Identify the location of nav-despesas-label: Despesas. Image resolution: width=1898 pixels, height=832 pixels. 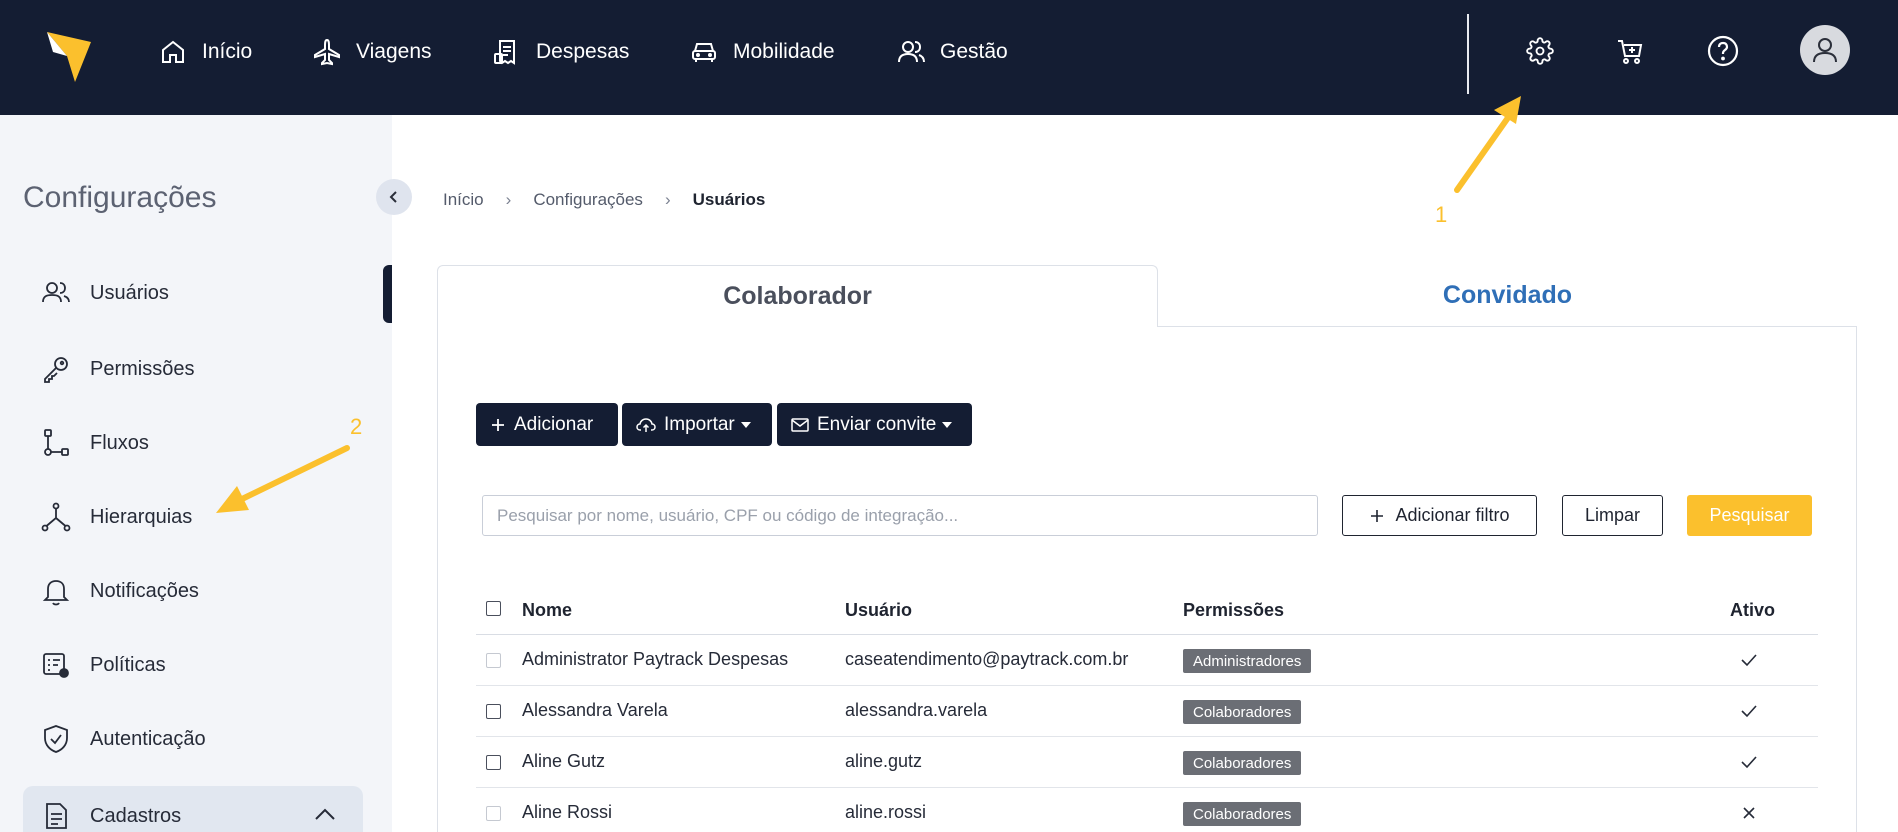
(583, 51).